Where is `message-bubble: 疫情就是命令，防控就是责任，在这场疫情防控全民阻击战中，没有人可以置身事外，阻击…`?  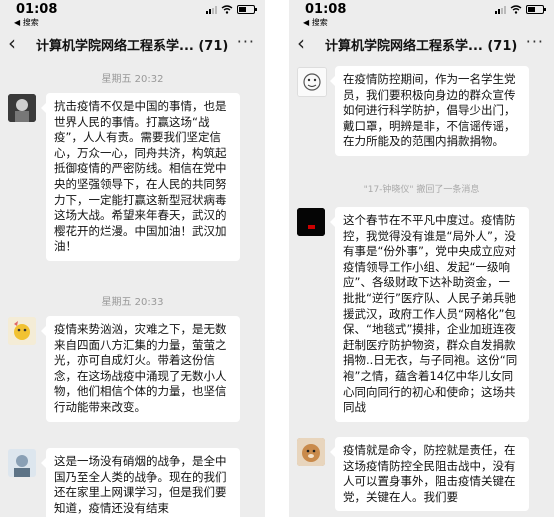 message-bubble: 疫情就是命令，防控就是责任，在这场疫情防控全民阻击战中，没有人可以置身事外，阻击… is located at coordinates (429, 474).